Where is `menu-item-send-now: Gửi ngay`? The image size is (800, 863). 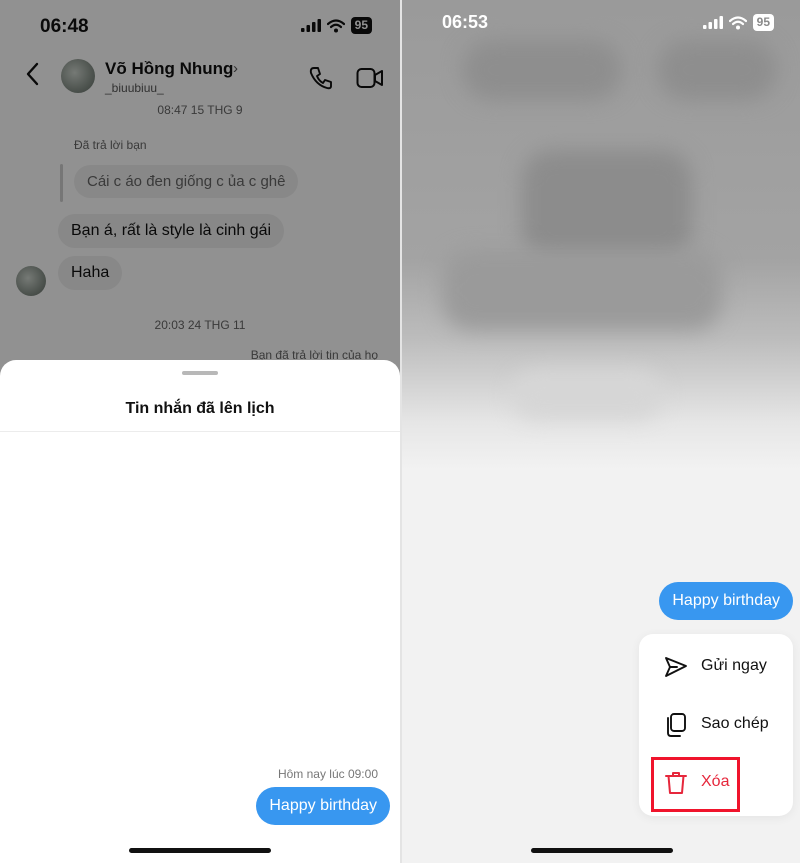
menu-item-send-now: Gửi ngay is located at coordinates (716, 667).